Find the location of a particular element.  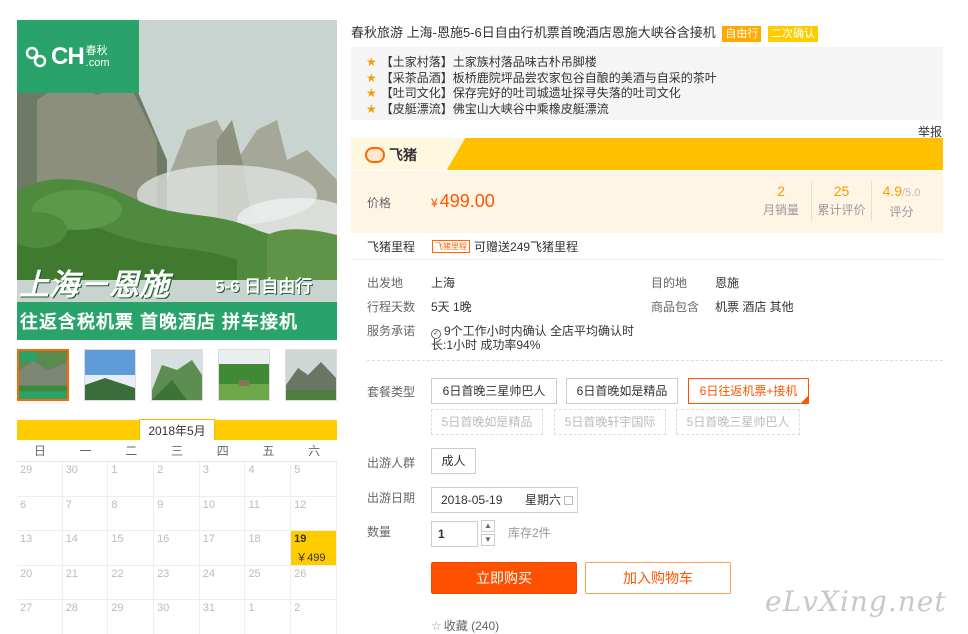

stat-value: 4.9/5.0 is located at coordinates (901, 192).